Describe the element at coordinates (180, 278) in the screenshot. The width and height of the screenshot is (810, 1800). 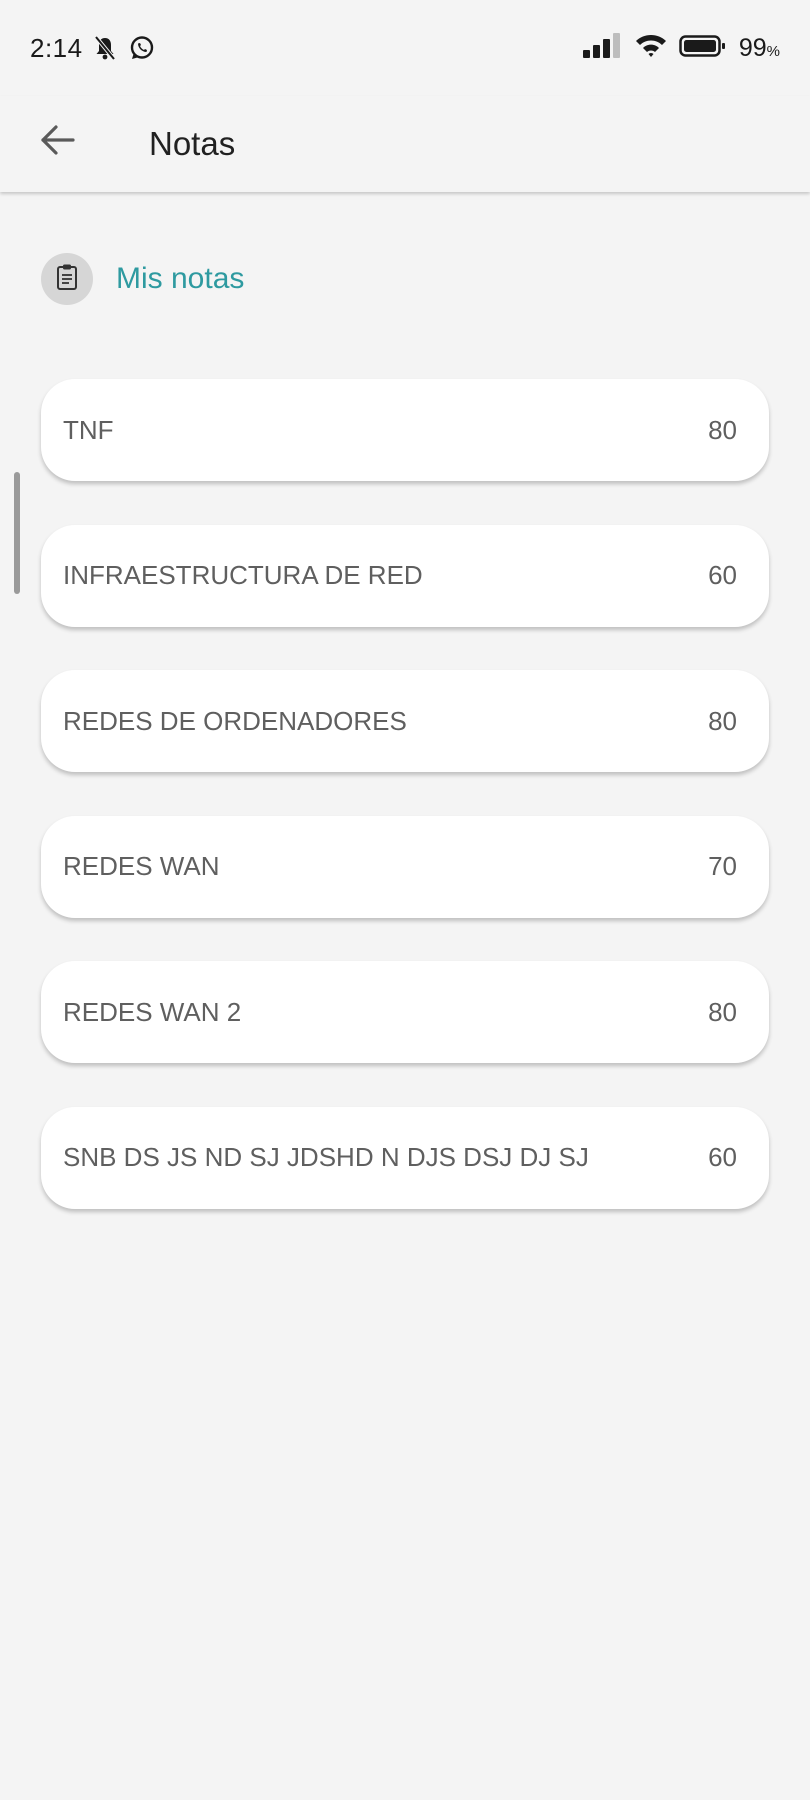
I see `section-title: Mis notas` at that location.